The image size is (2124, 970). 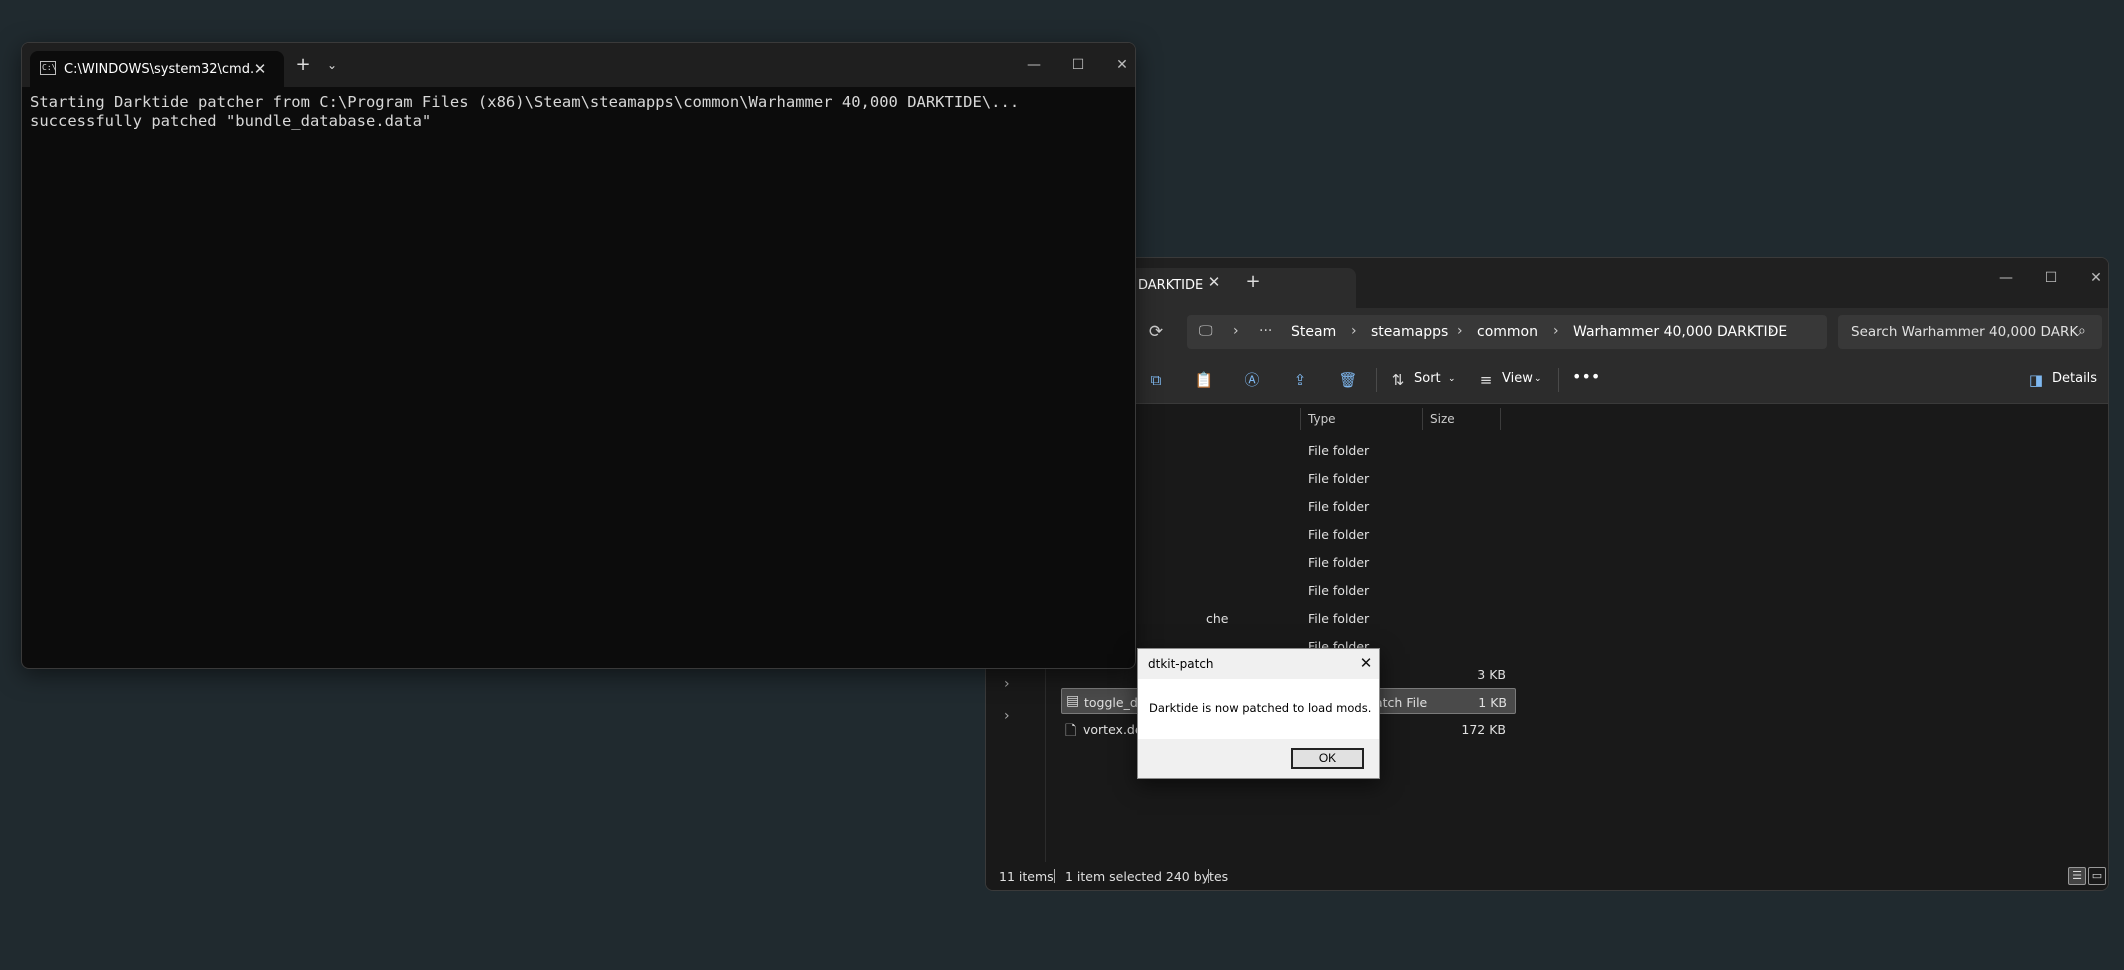 I want to click on file-size: 1 KB, so click(x=1492, y=702).